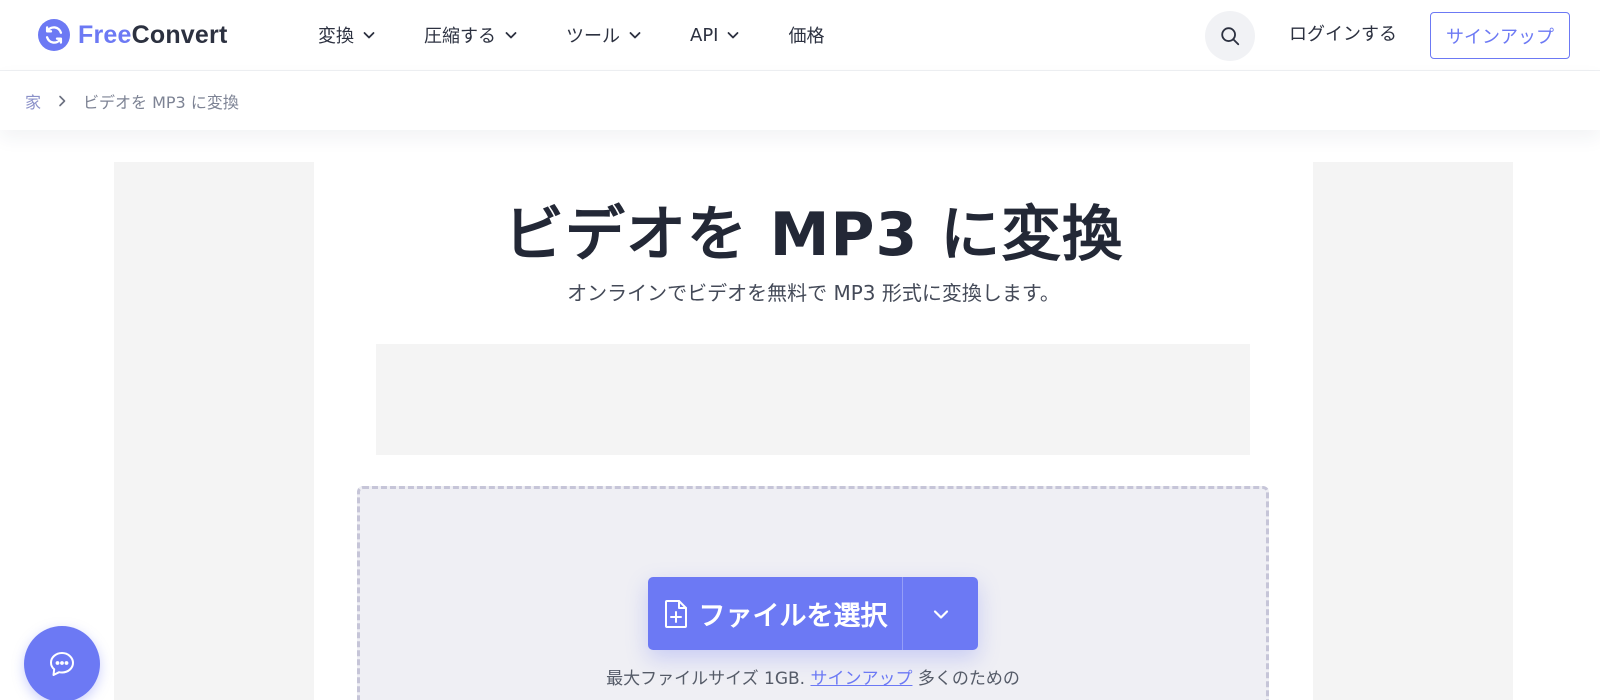  I want to click on nav-compress: 圧縮する, so click(471, 35).